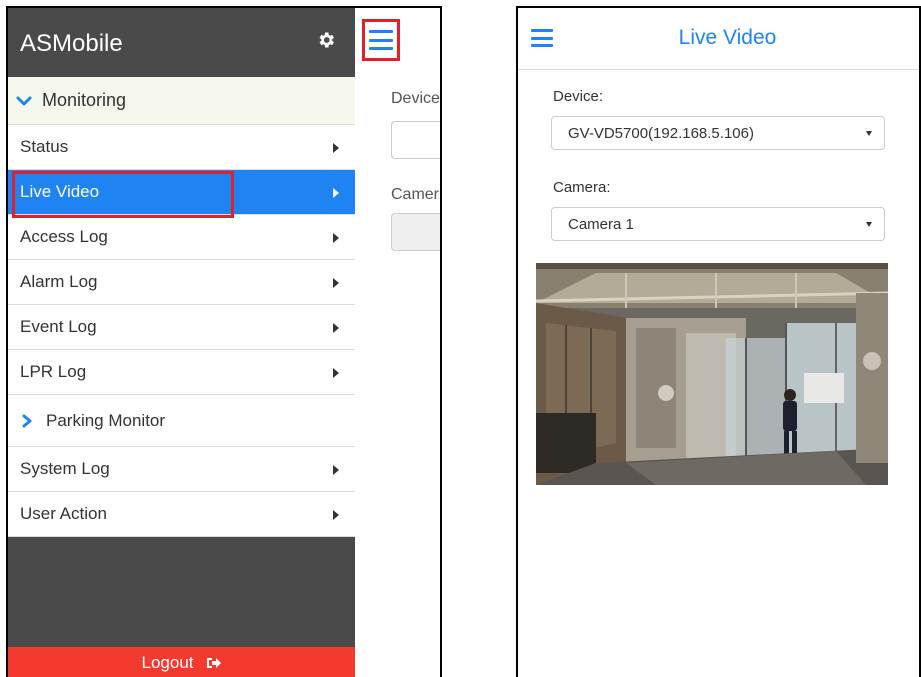  I want to click on menu-item-alarm-log: Alarm Log, so click(181, 282).